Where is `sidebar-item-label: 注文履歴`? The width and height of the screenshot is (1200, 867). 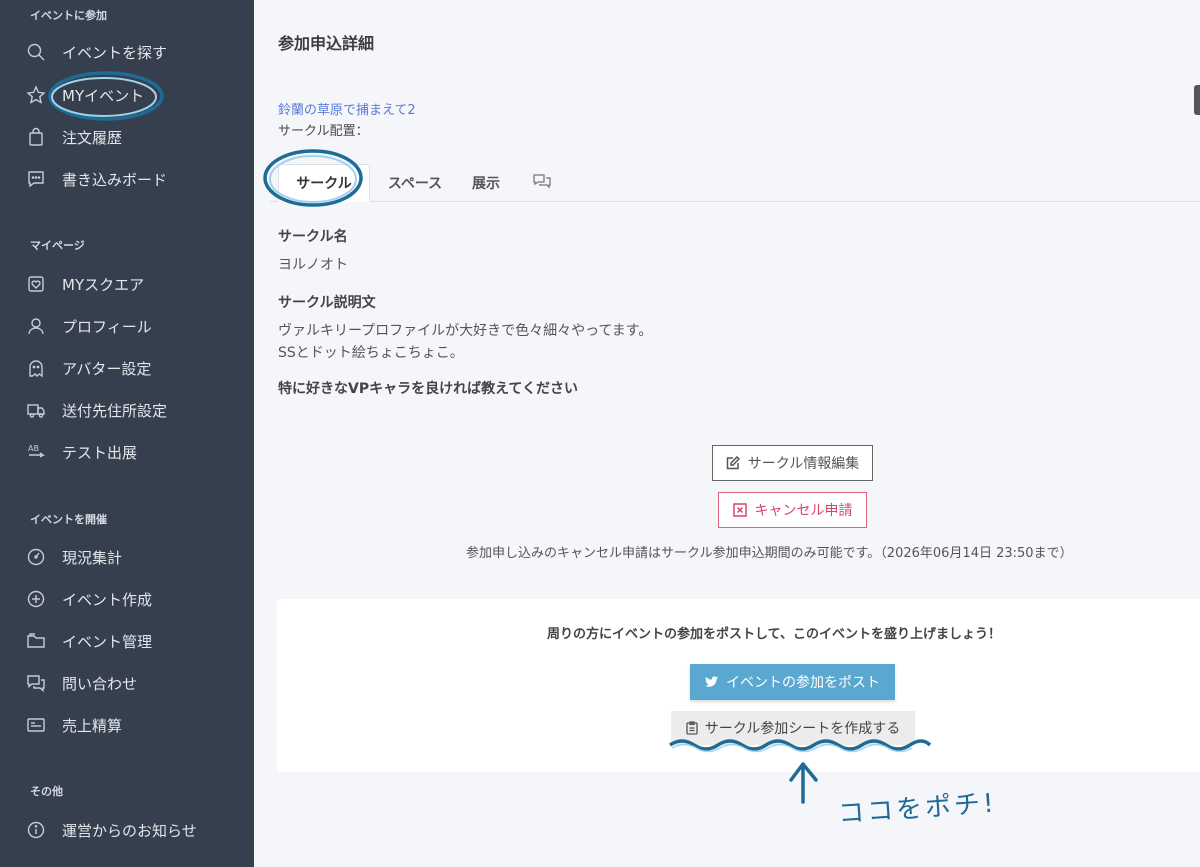 sidebar-item-label: 注文履歴 is located at coordinates (92, 137).